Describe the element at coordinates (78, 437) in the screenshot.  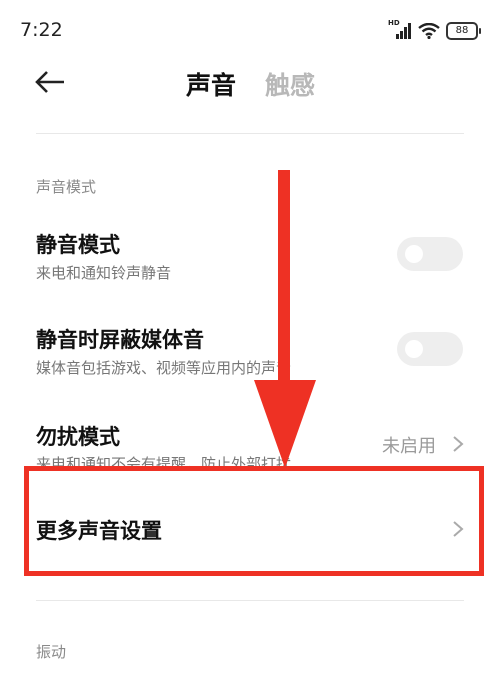
I see `setting-title: 勿扰模式` at that location.